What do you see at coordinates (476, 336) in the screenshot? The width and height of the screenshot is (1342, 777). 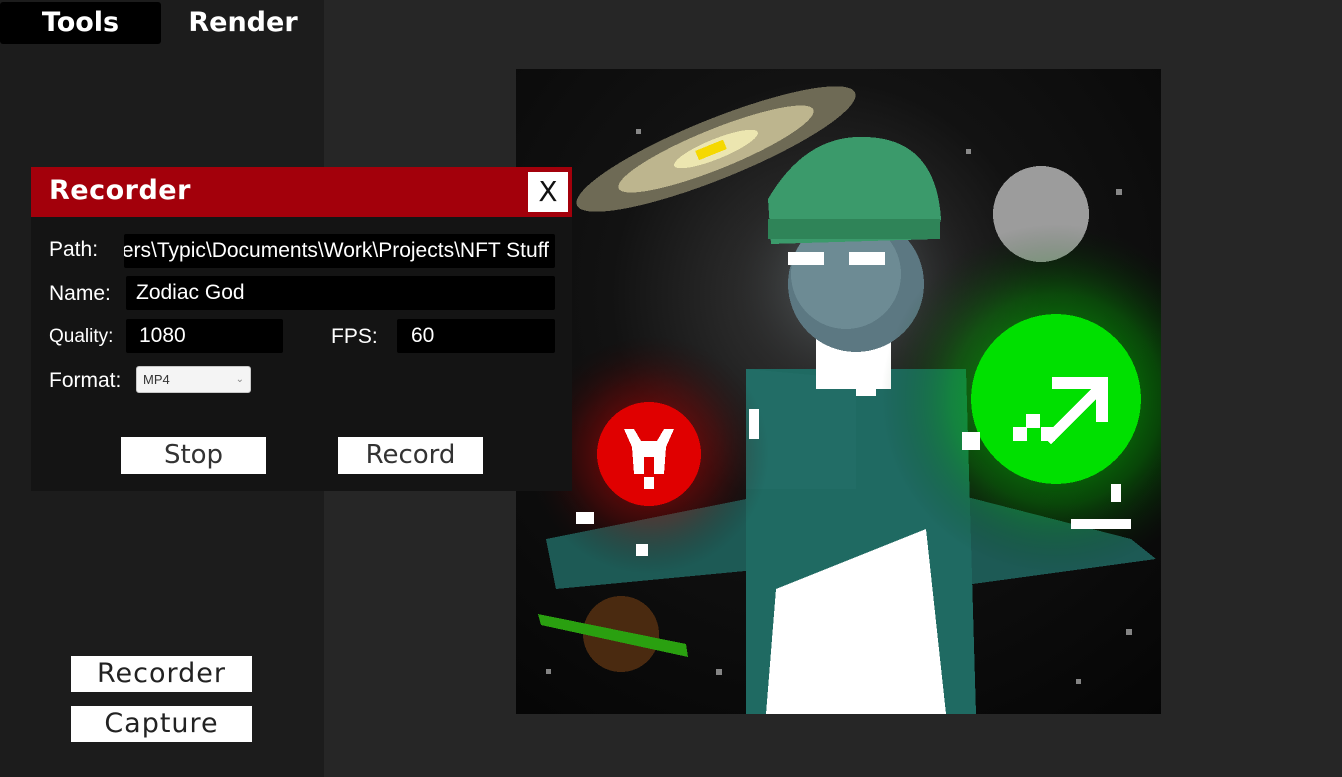 I see `fps-field: 60` at bounding box center [476, 336].